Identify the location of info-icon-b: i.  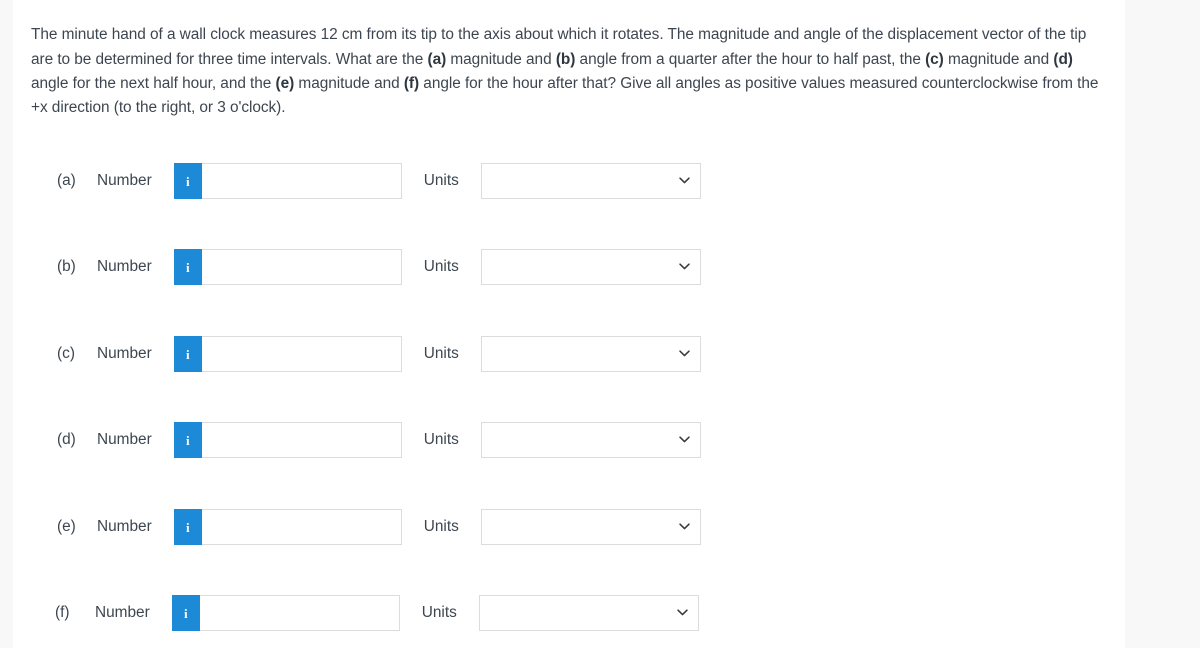
(187, 267).